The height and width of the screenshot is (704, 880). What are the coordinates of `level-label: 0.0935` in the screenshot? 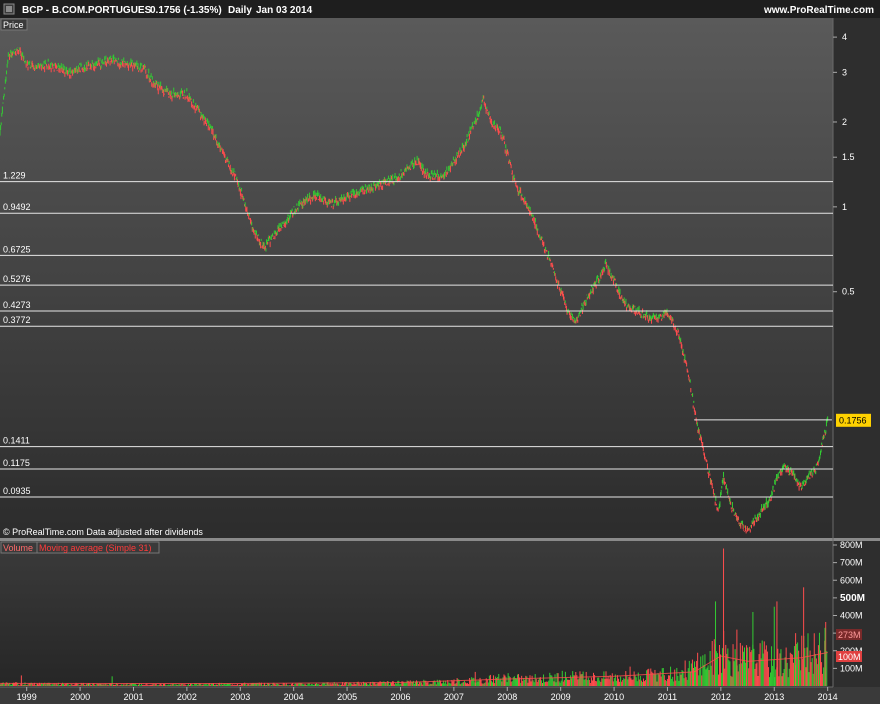 It's located at (17, 491).